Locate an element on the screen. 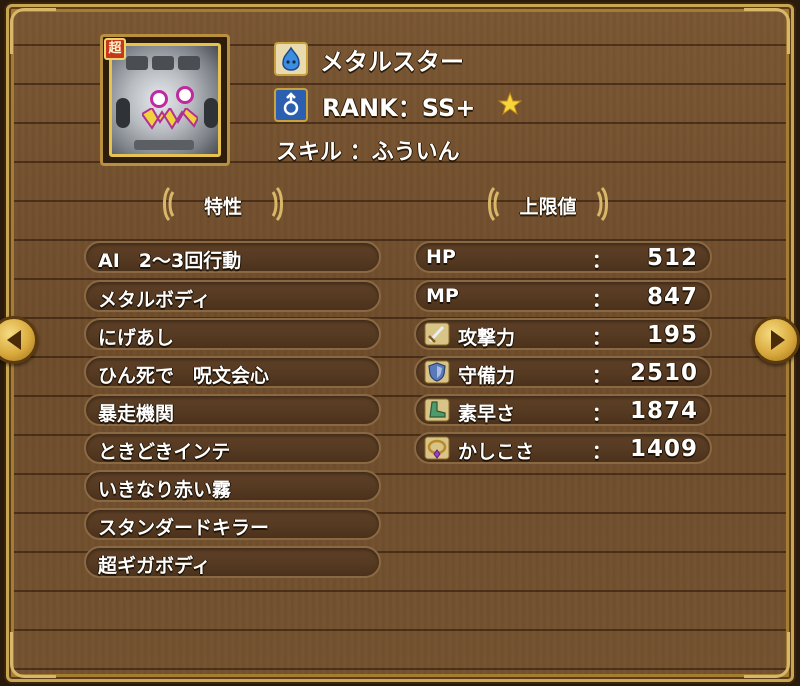 The width and height of the screenshot is (800, 686). trait-label: にげあし is located at coordinates (136, 338).